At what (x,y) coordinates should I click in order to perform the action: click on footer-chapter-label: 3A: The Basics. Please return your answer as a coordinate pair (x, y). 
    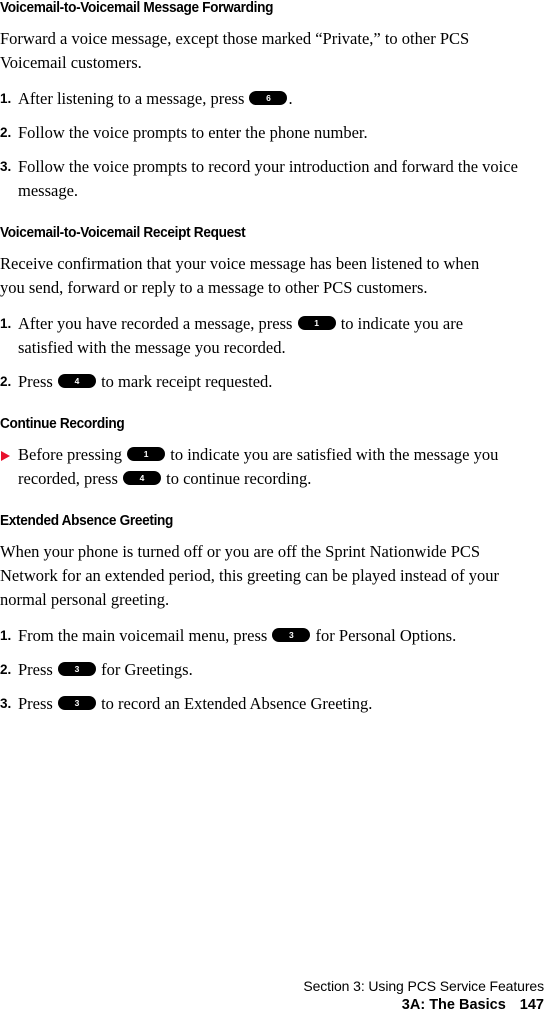
    Looking at the image, I should click on (453, 1005).